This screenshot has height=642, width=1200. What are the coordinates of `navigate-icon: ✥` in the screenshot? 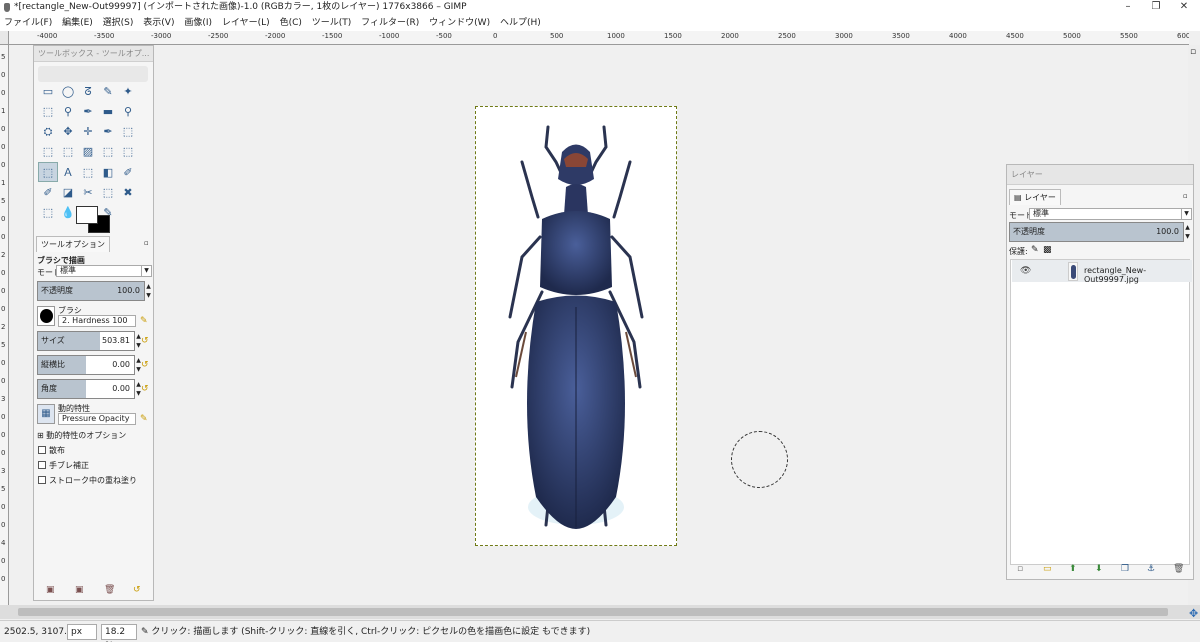 It's located at (1193, 613).